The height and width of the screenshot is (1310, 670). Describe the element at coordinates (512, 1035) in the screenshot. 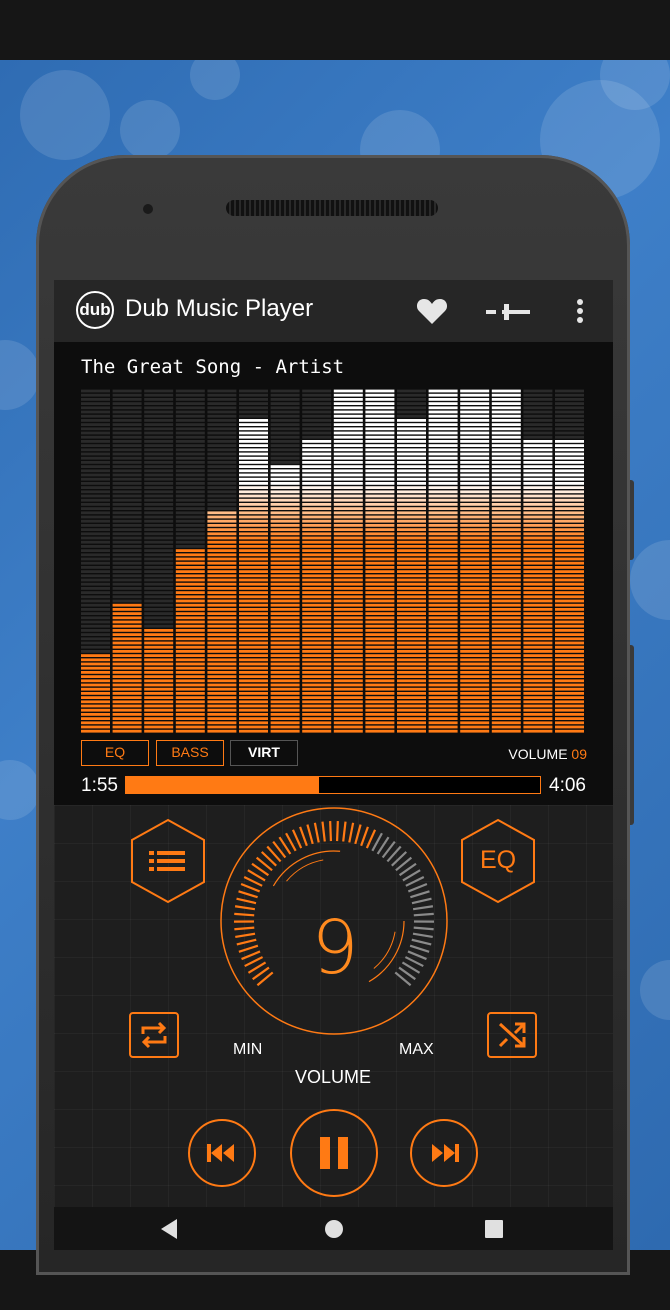

I see `shuffle-icon` at that location.